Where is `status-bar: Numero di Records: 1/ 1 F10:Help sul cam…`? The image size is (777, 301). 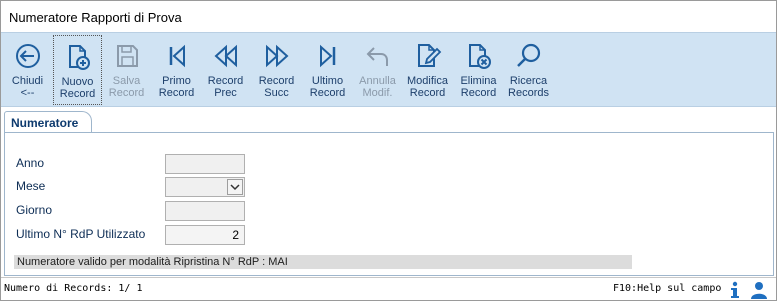 status-bar: Numero di Records: 1/ 1 F10:Help sul cam… is located at coordinates (388, 288).